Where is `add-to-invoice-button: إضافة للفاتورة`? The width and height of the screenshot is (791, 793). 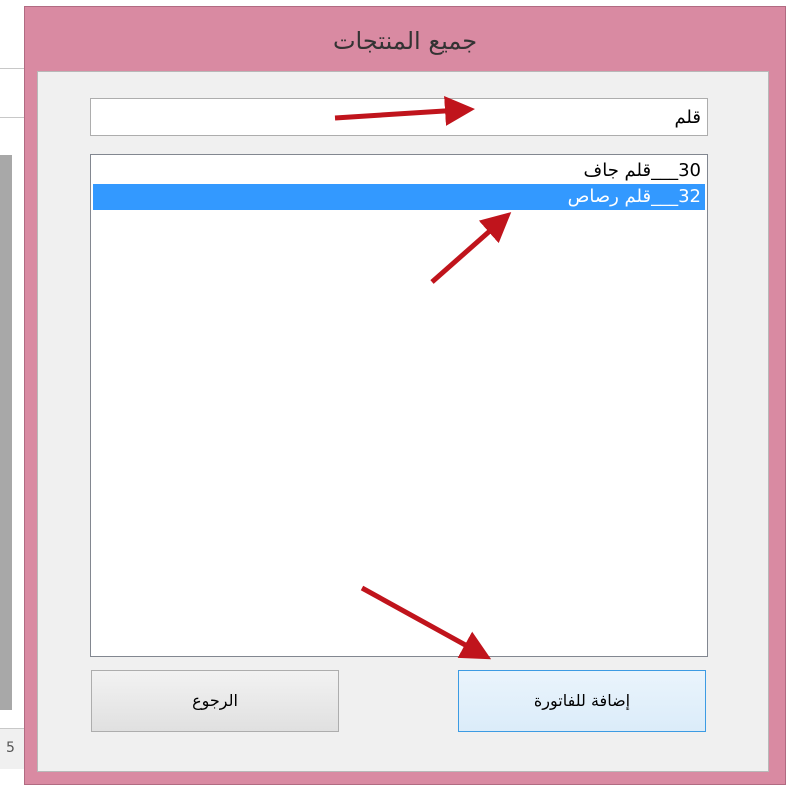
add-to-invoice-button: إضافة للفاتورة is located at coordinates (582, 701).